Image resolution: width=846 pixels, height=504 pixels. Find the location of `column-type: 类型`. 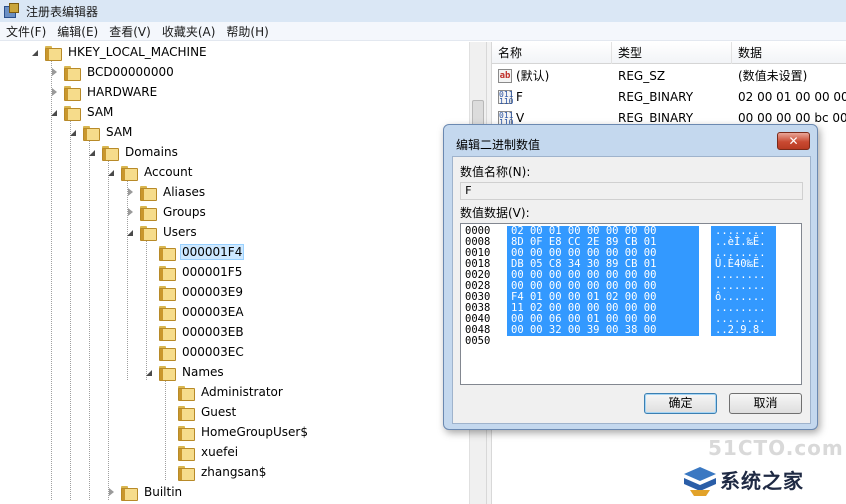

column-type: 类型 is located at coordinates (672, 53).